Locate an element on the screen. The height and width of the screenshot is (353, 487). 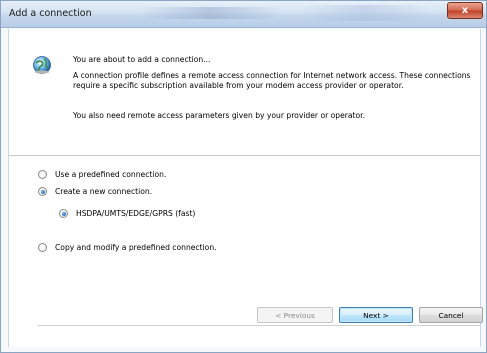
previous-button: < Previous is located at coordinates (295, 315).